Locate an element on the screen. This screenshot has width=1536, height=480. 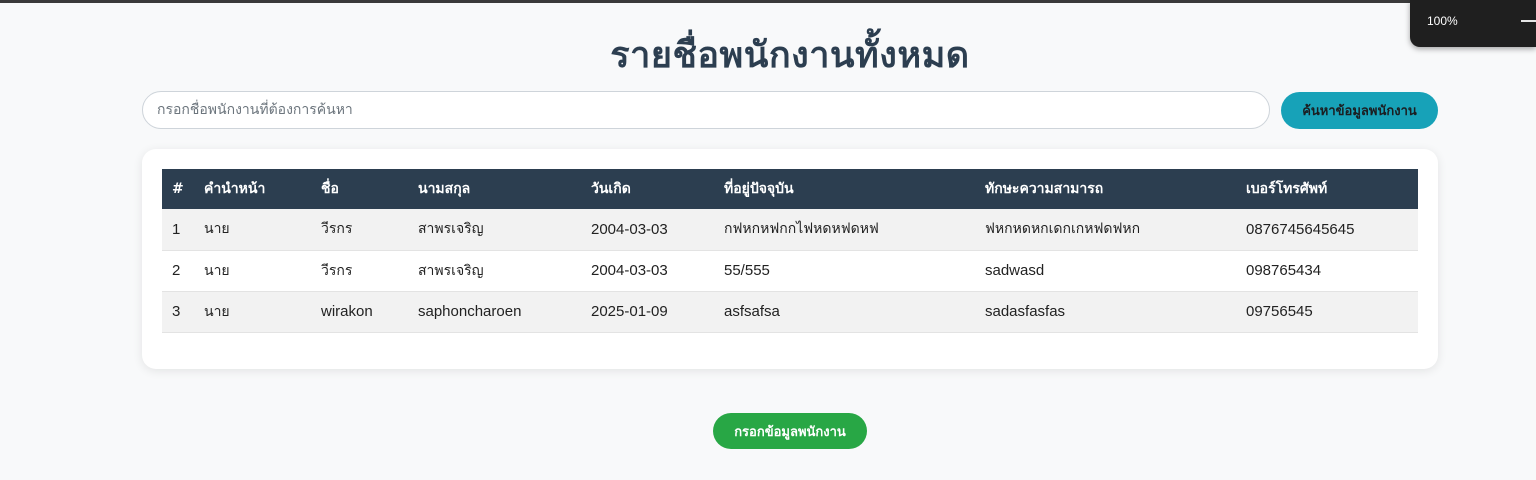
window-top-border is located at coordinates (768, 1).